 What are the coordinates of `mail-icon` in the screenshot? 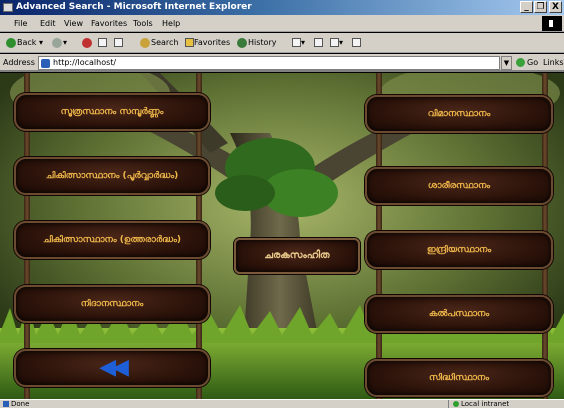 It's located at (296, 42).